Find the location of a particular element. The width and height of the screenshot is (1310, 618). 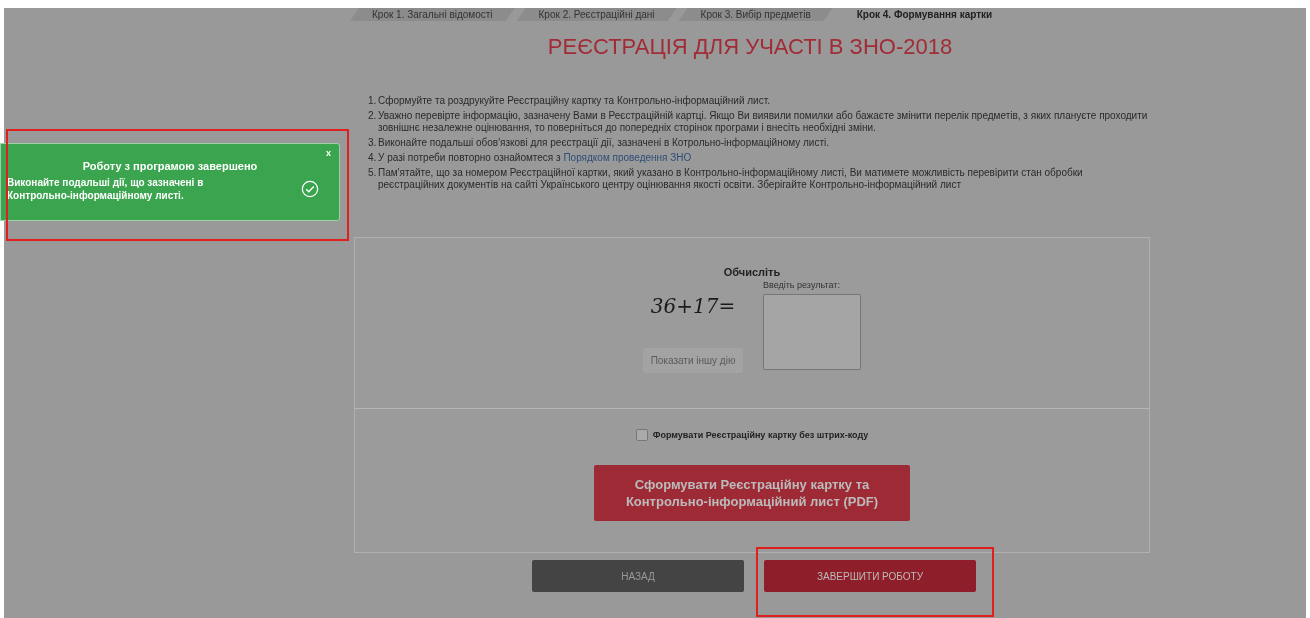

check-circle-icon is located at coordinates (310, 189).